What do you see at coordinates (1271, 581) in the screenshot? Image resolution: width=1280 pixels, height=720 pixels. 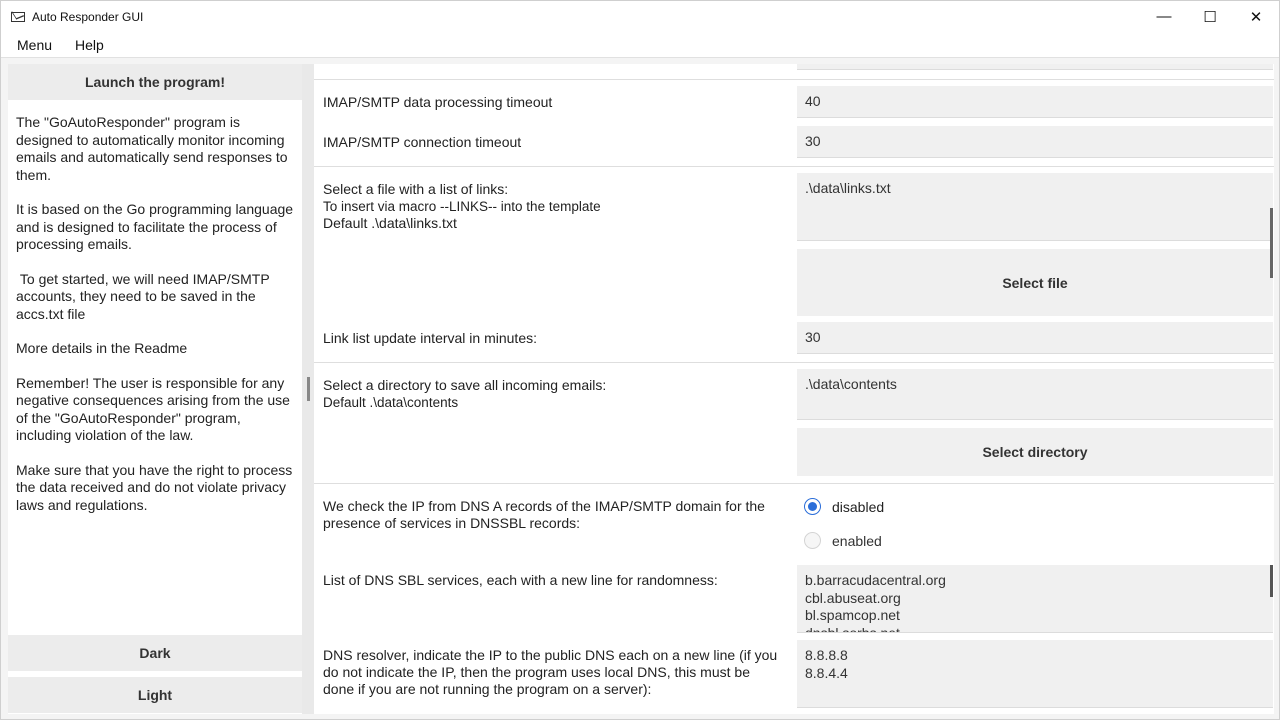 I see `textarea-scrollbar` at bounding box center [1271, 581].